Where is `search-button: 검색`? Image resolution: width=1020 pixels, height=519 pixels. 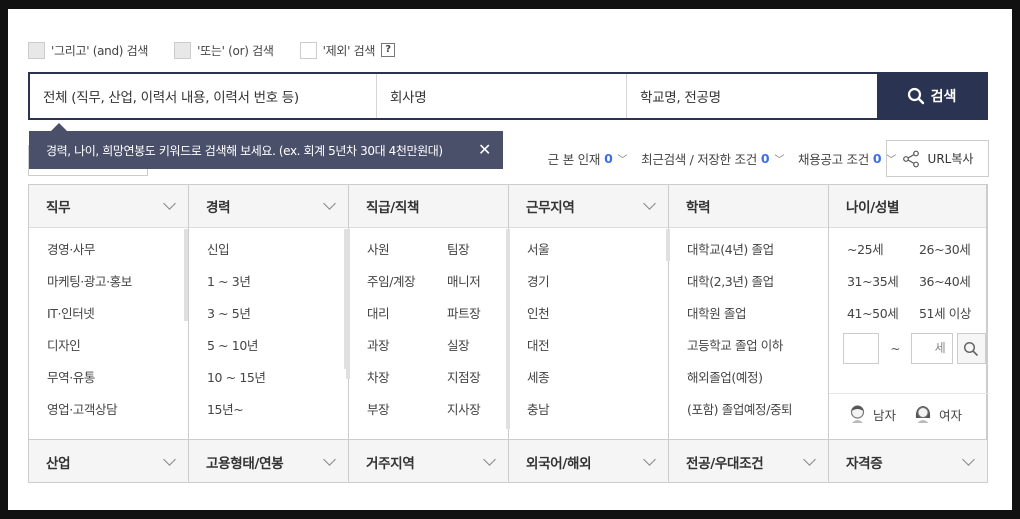
search-button: 검색 is located at coordinates (931, 96).